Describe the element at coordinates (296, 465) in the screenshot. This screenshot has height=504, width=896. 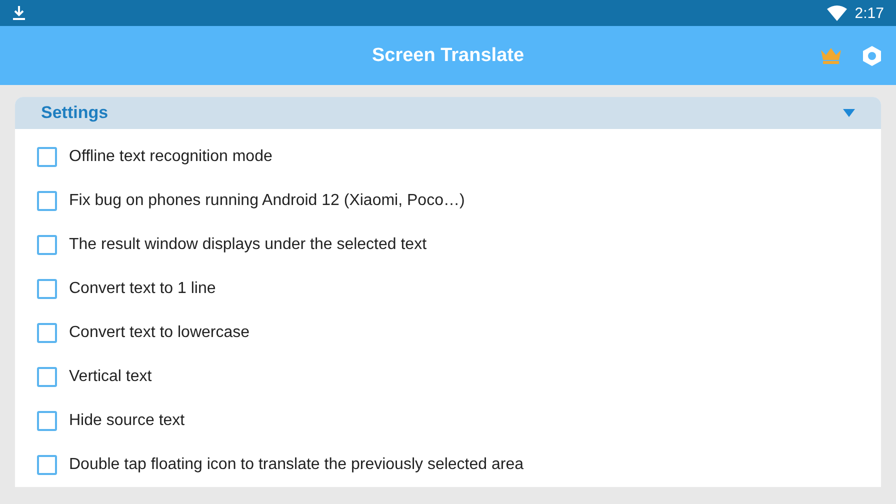
I see `option-label: Double tap floating icon to translate the previously selected area` at that location.